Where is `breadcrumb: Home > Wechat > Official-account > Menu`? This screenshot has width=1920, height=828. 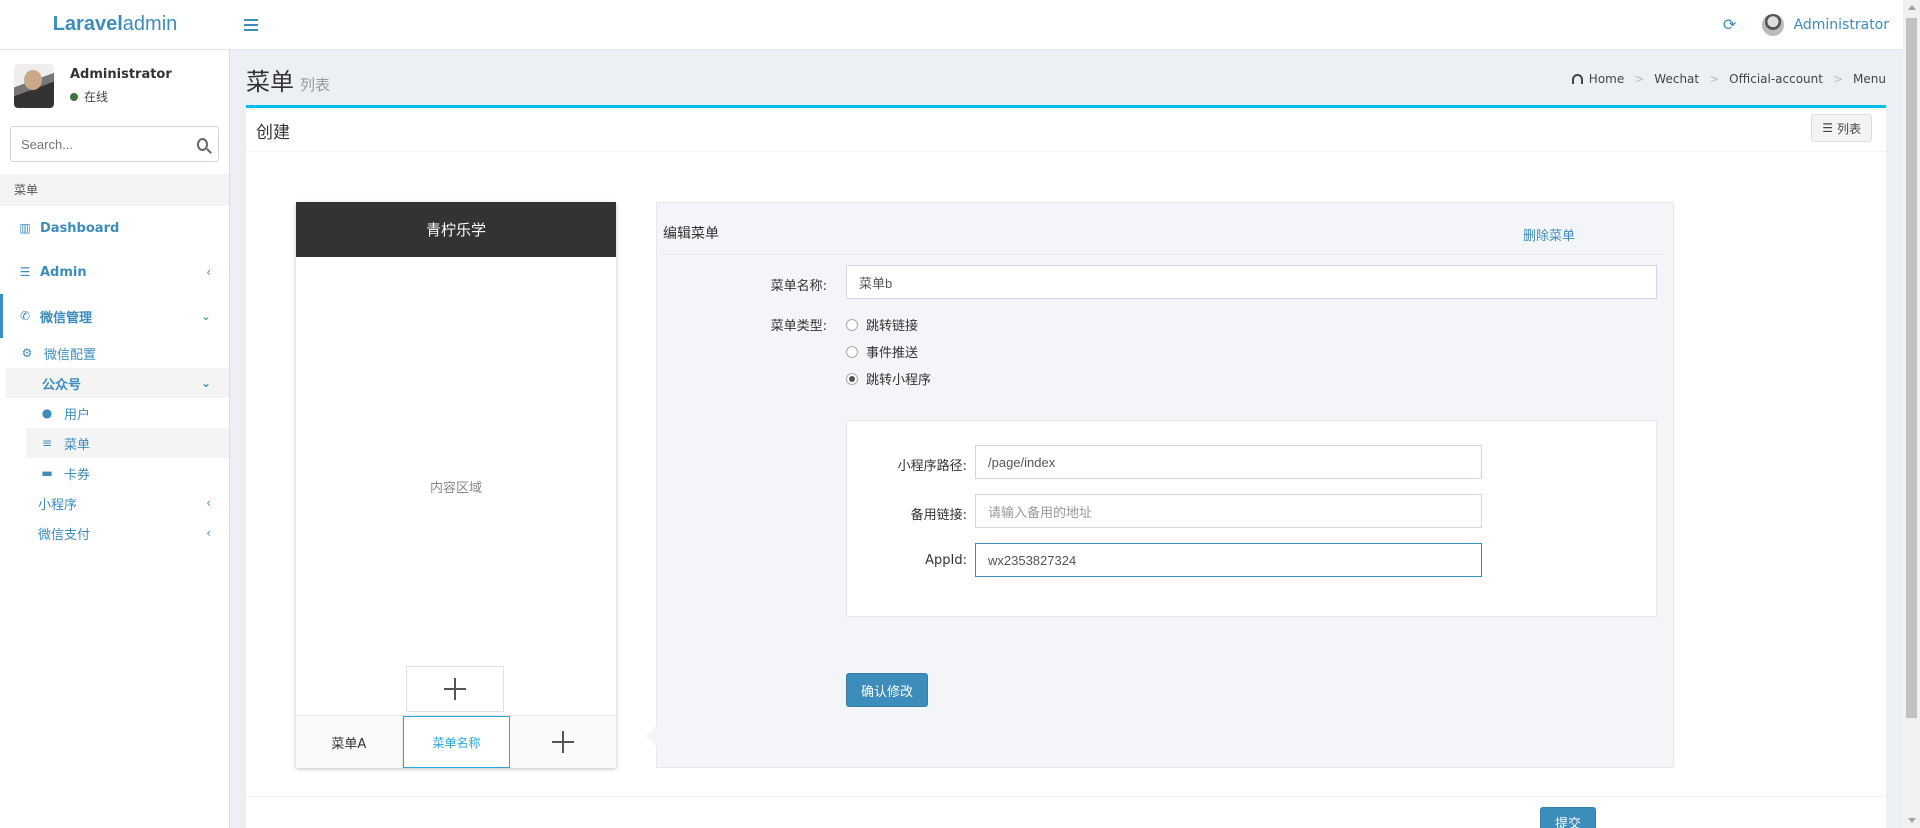
breadcrumb: Home > Wechat > Official-account > Menu is located at coordinates (1728, 79).